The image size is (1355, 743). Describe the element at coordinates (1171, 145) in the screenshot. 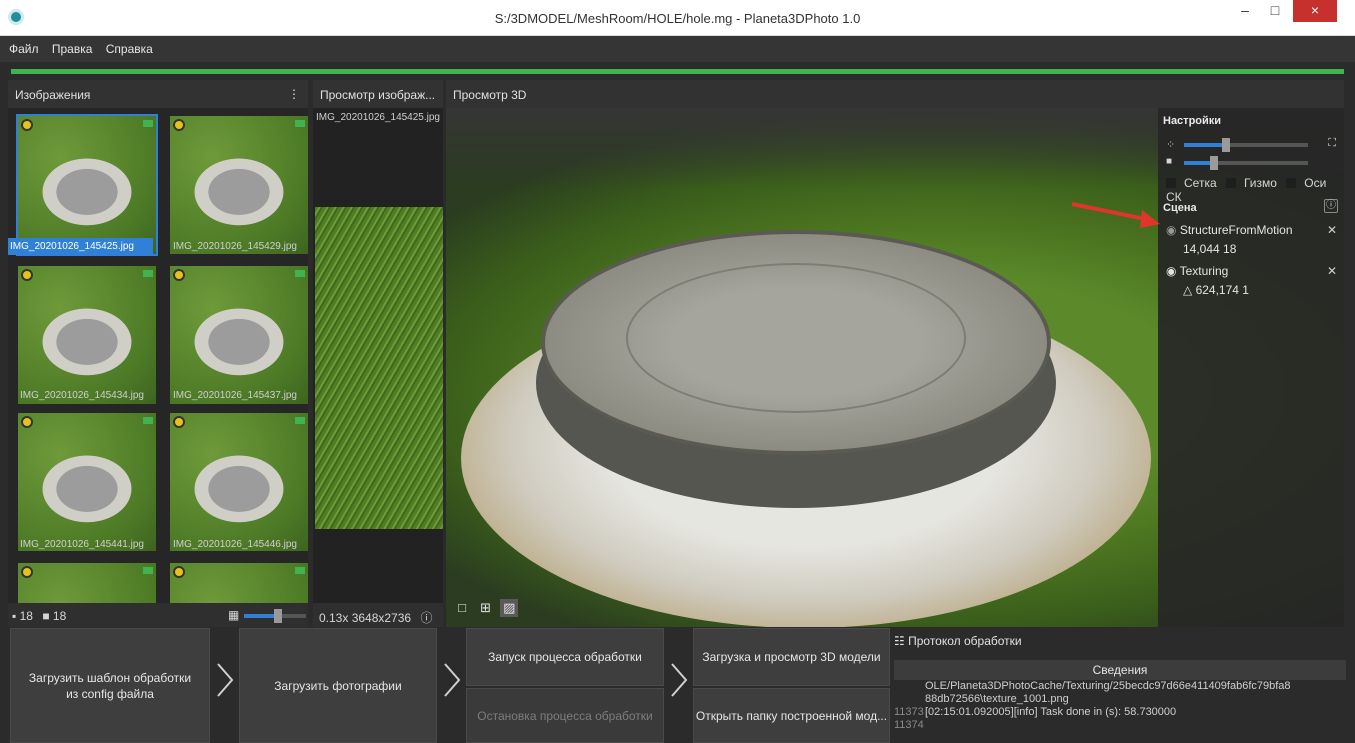

I see `points-size-icon: ⁘` at that location.